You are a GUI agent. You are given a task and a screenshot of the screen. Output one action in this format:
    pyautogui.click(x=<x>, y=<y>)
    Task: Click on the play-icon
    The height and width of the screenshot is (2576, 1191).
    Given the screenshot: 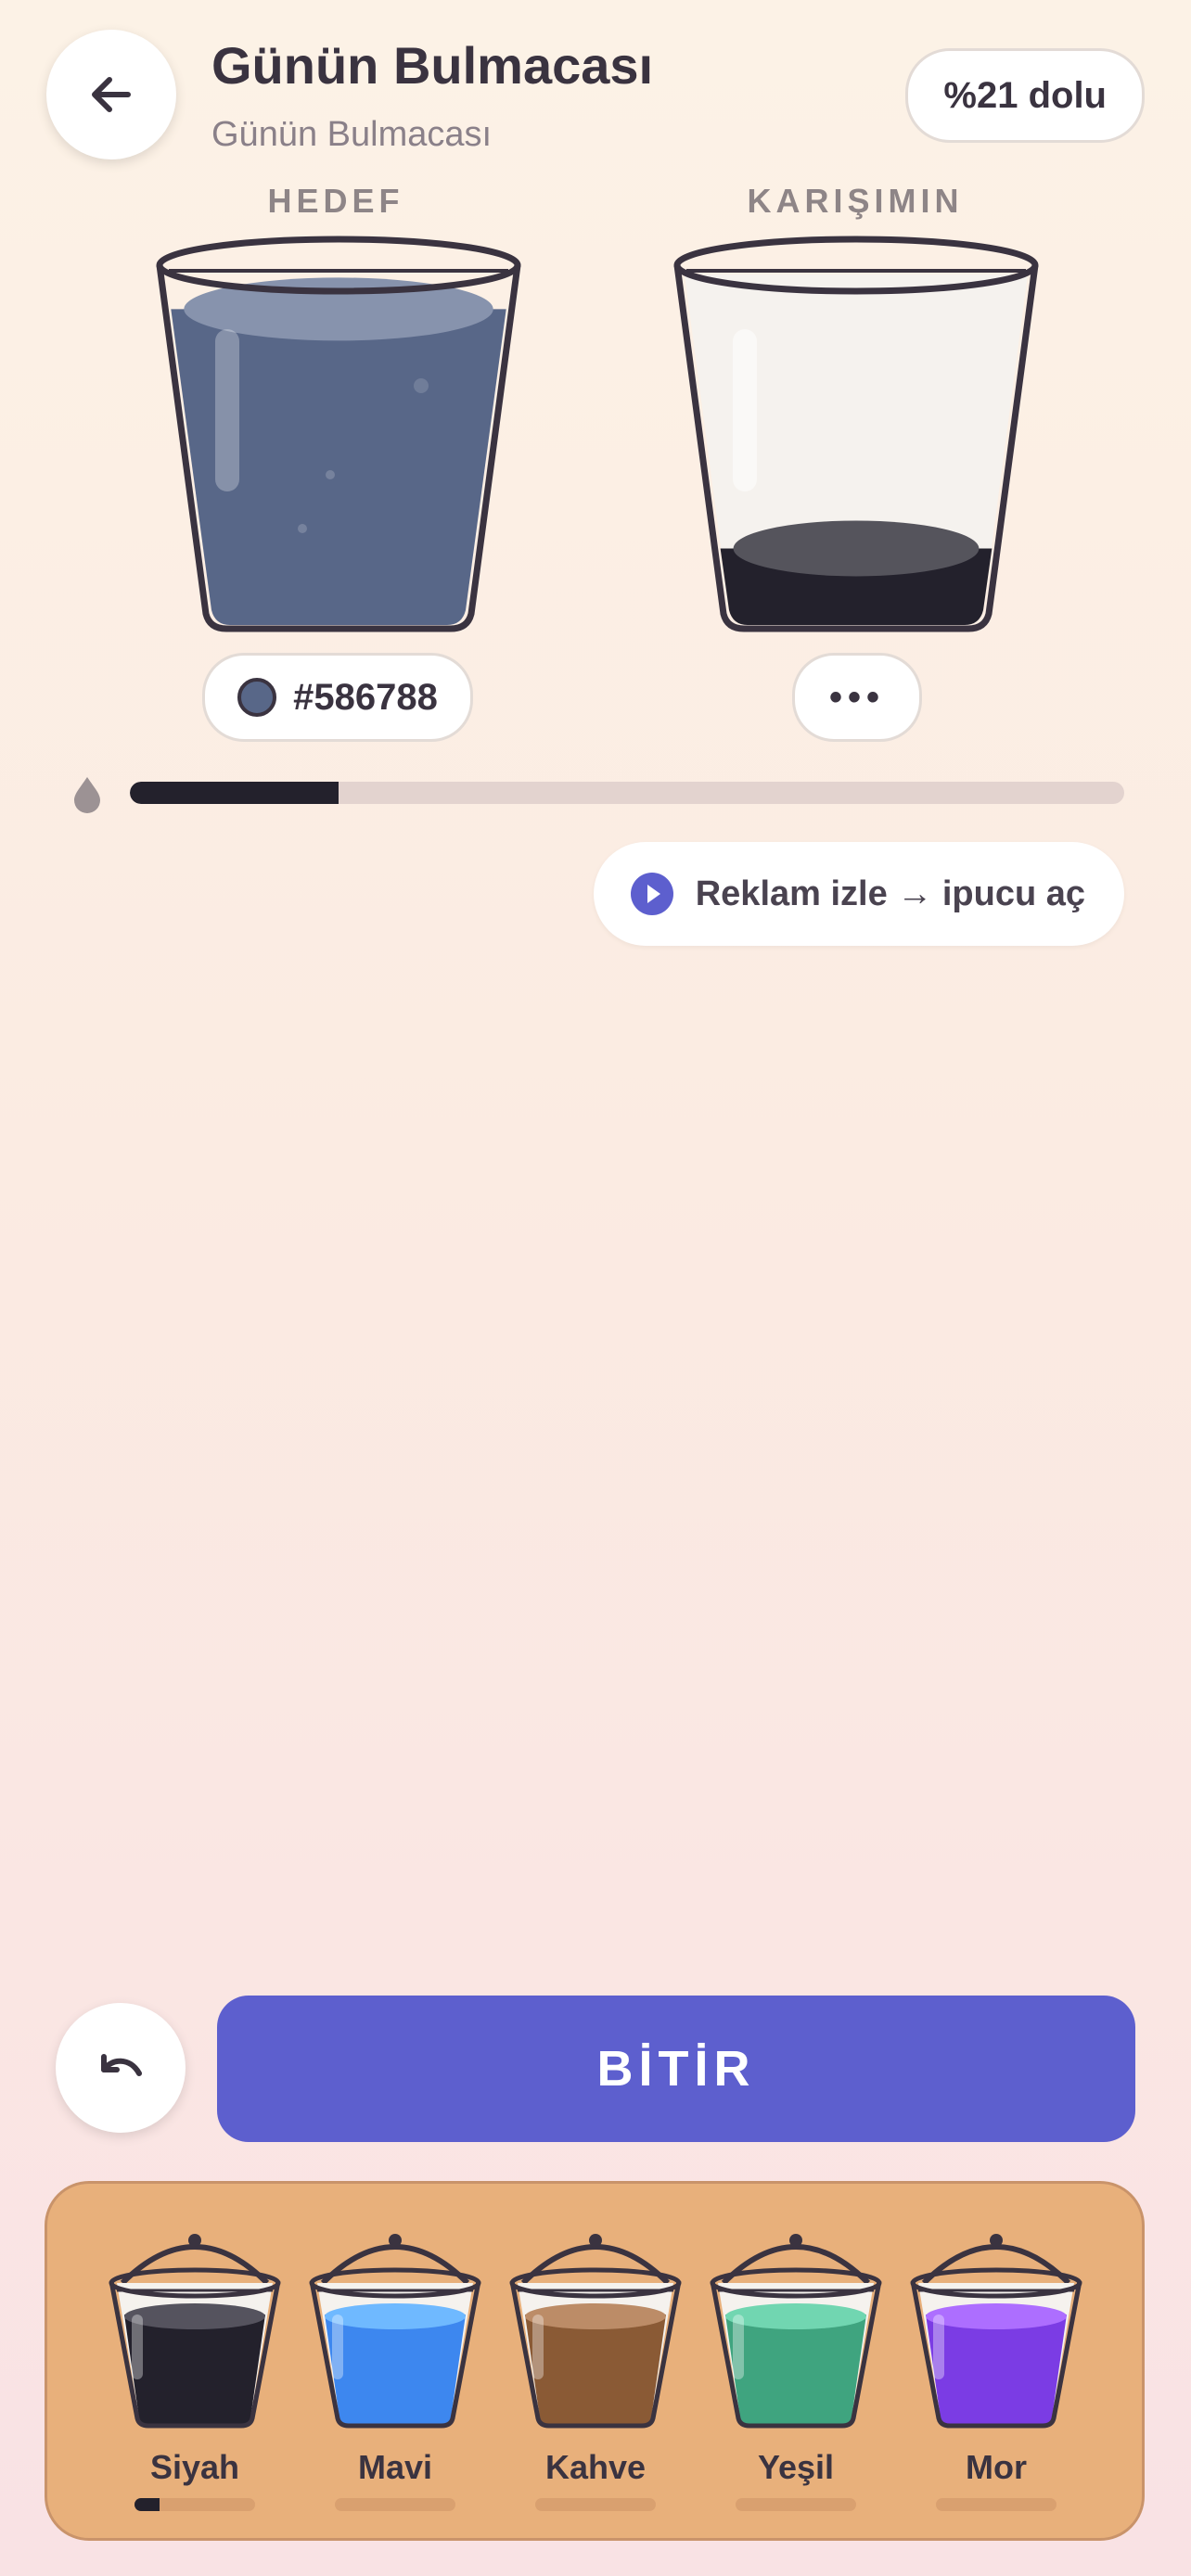 What is the action you would take?
    pyautogui.click(x=651, y=894)
    